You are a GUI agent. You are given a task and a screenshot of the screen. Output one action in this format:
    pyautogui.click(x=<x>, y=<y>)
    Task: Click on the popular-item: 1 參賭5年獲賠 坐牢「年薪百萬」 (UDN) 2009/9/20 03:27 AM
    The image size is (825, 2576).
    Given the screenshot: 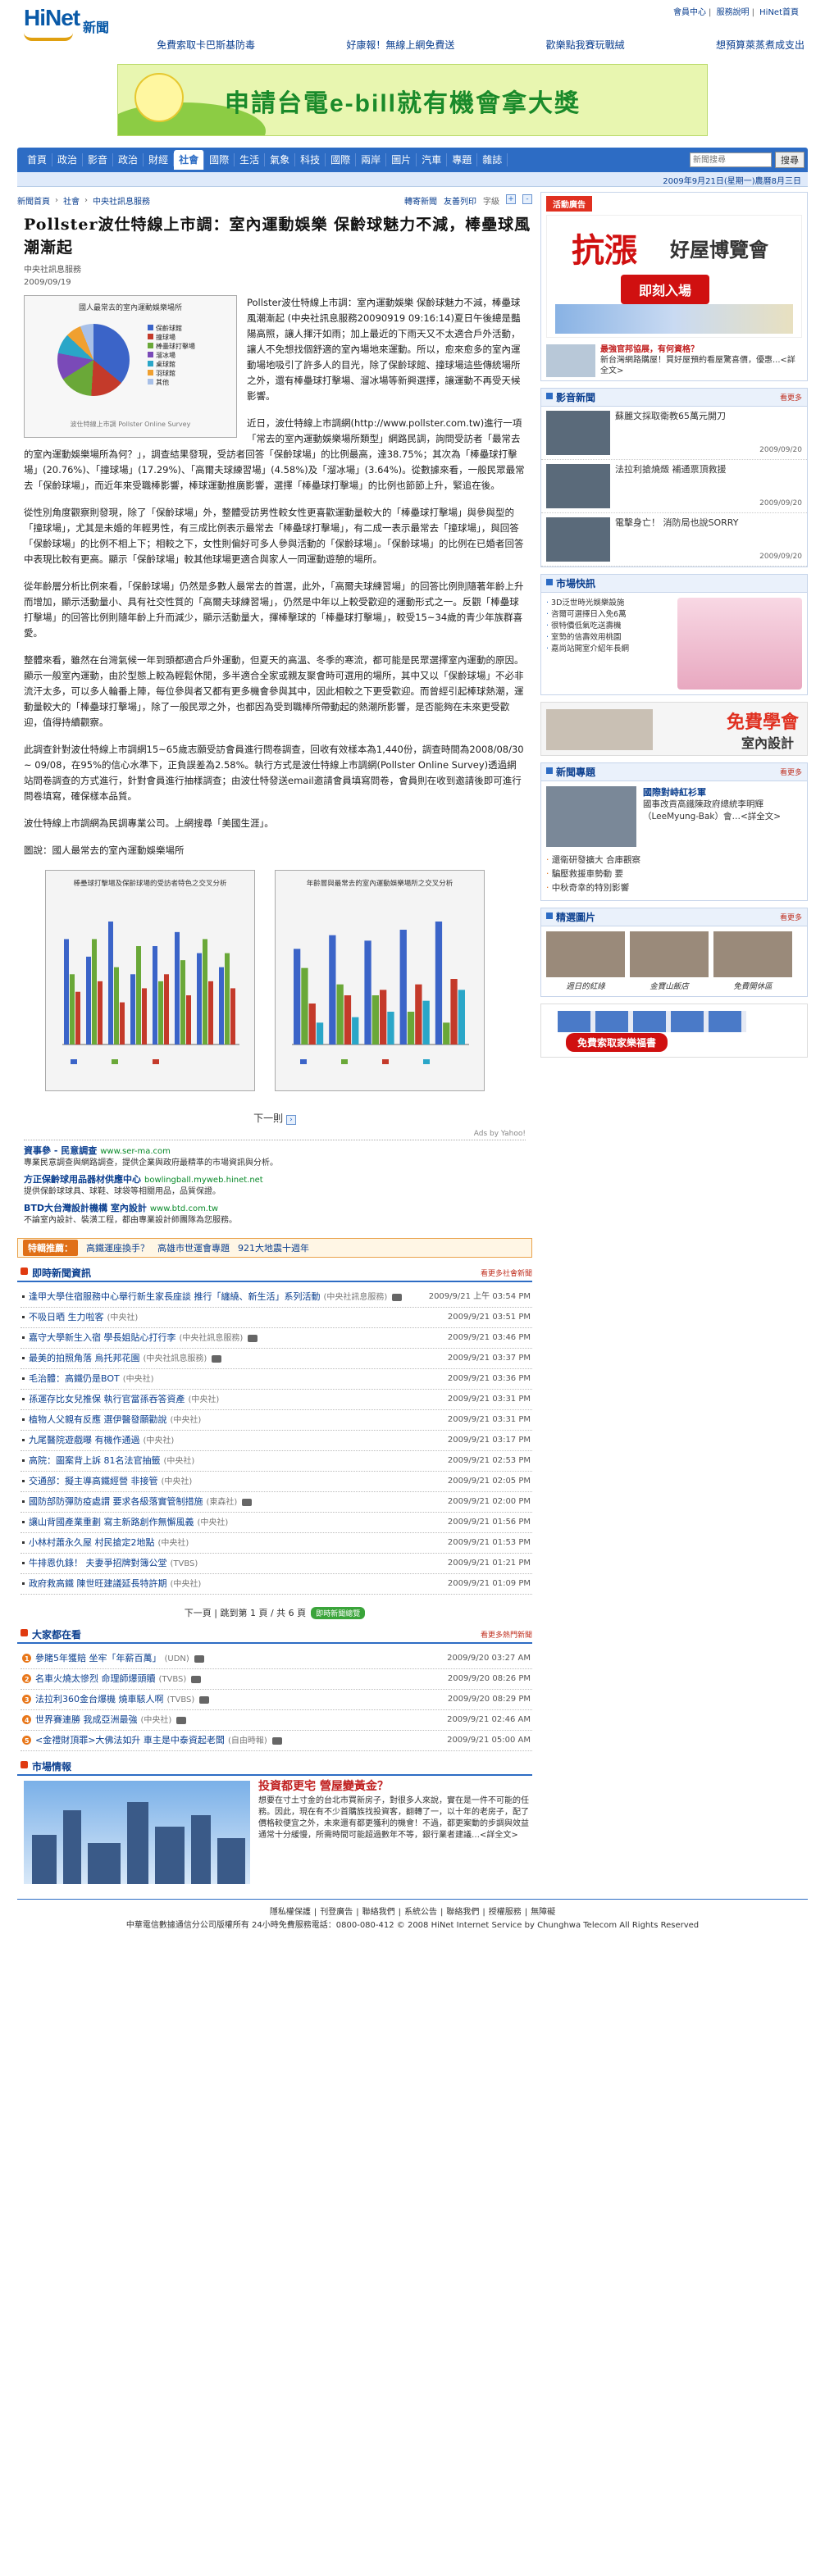 What is the action you would take?
    pyautogui.click(x=276, y=1659)
    